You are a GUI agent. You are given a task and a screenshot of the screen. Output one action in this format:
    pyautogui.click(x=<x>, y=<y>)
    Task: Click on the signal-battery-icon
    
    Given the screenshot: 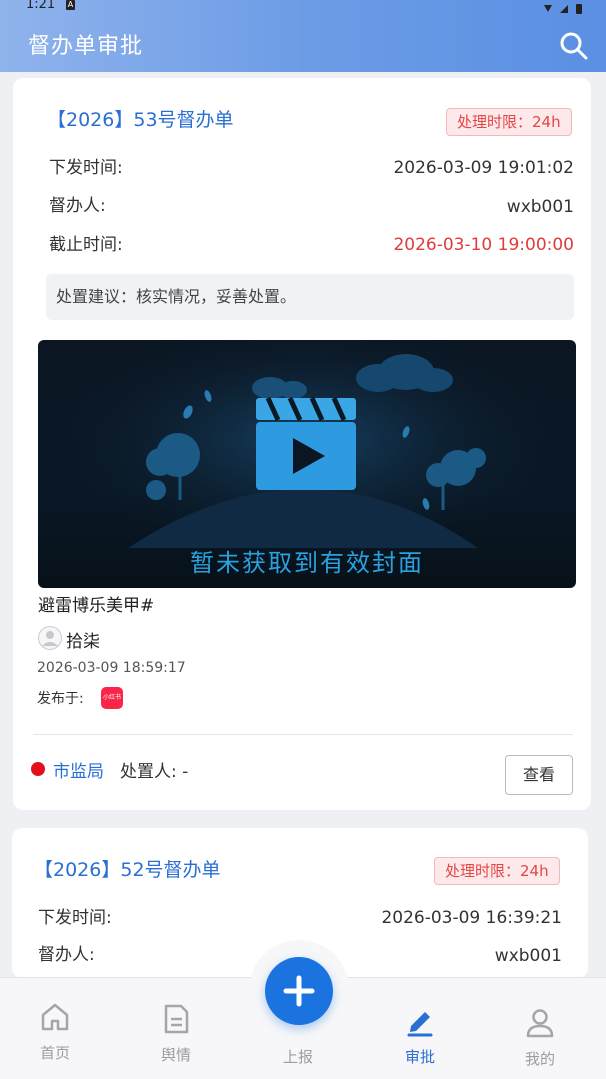 What is the action you would take?
    pyautogui.click(x=564, y=9)
    